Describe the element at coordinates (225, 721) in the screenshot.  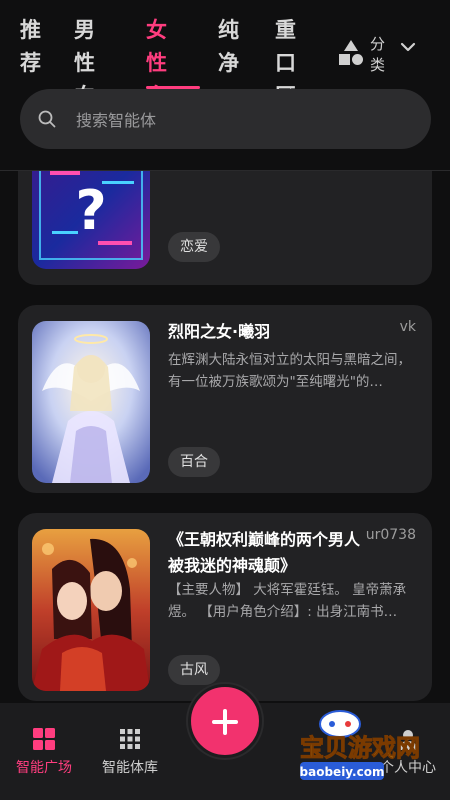
I see `create-agent-button` at that location.